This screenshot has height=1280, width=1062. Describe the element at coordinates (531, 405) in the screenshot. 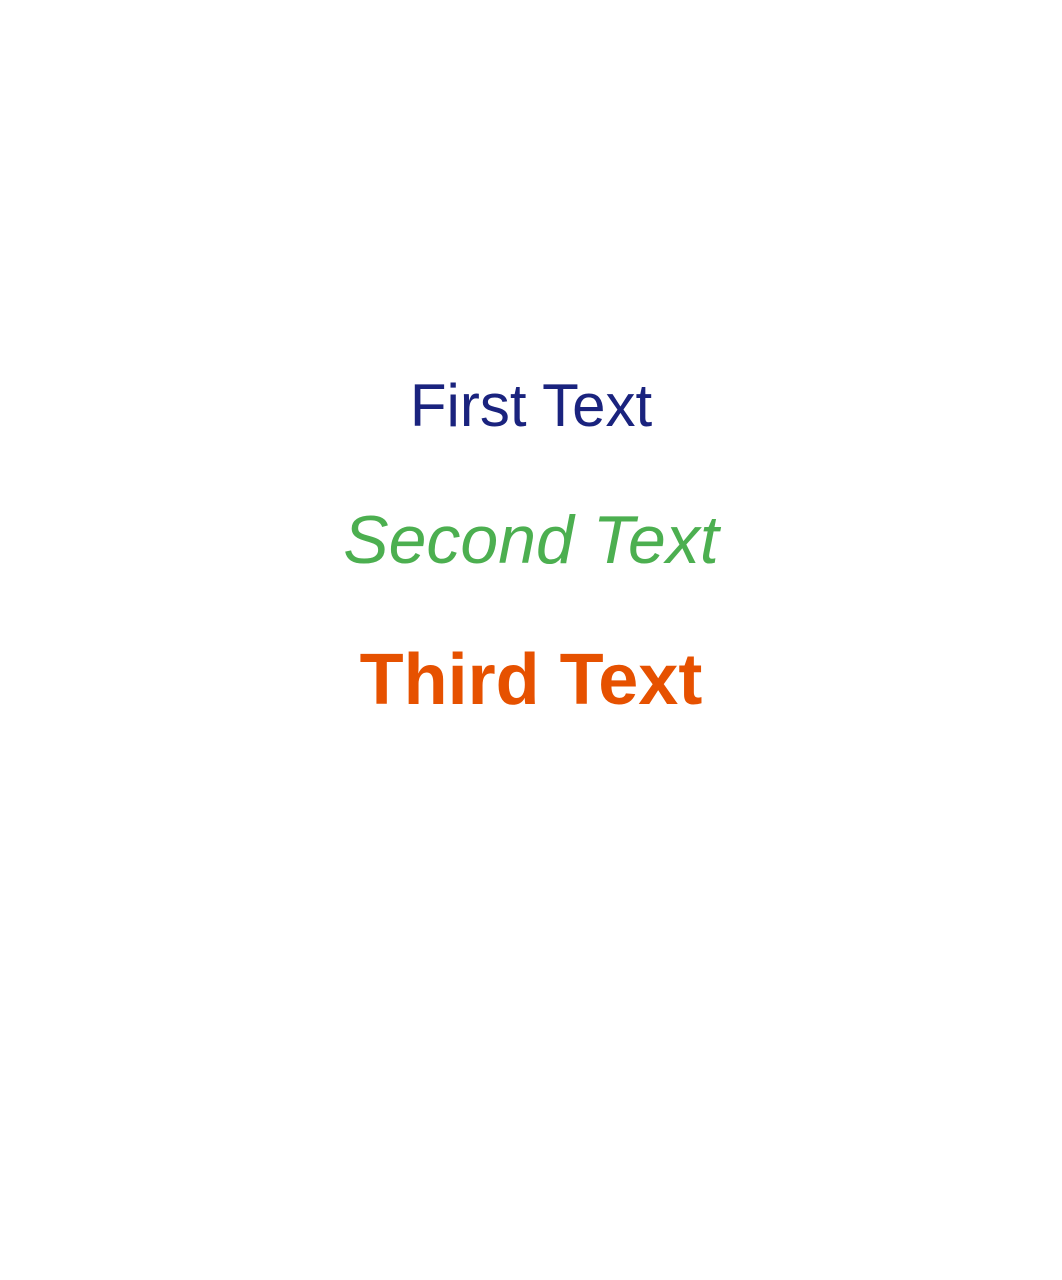

I see `first-text: First Text` at that location.